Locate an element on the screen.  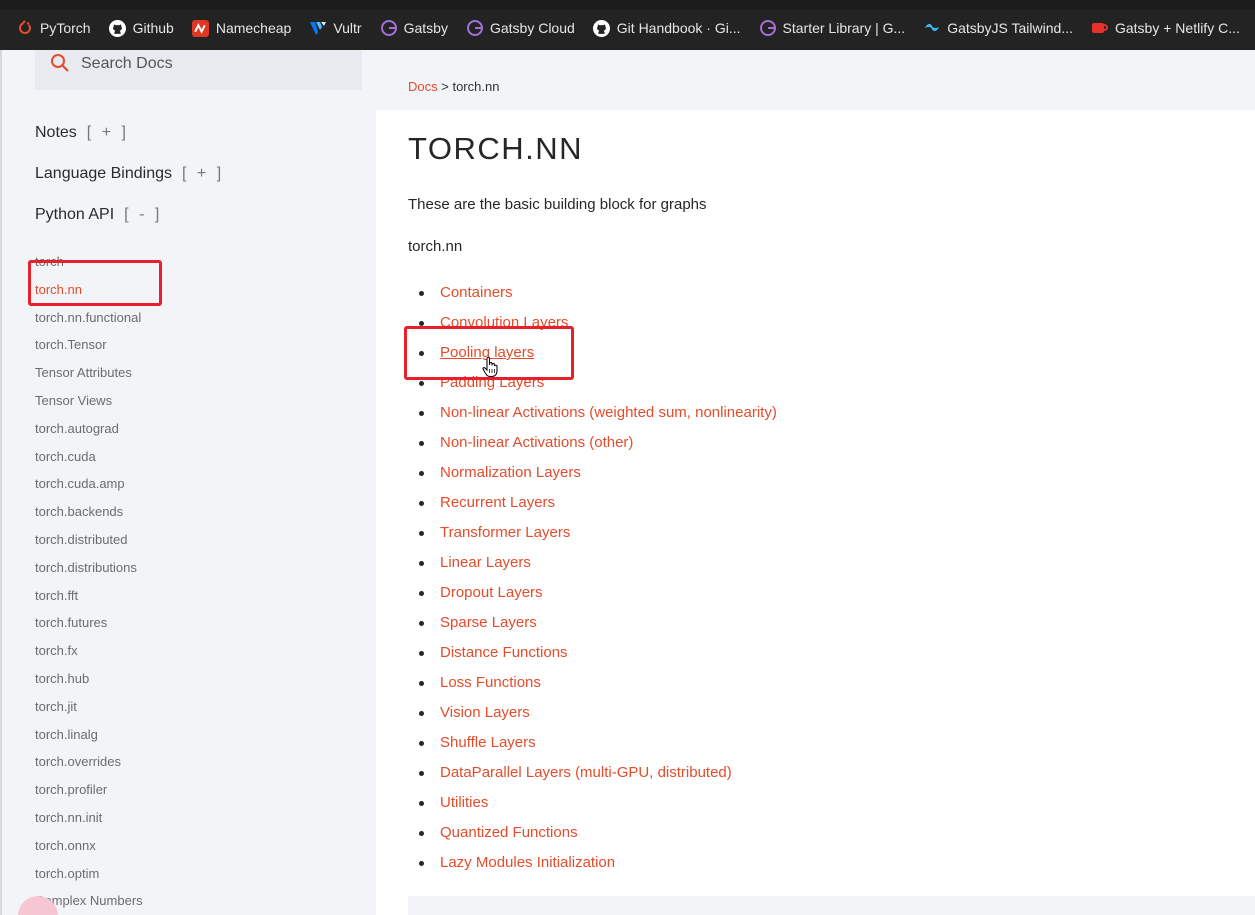
link-label: Loss Functions is located at coordinates (490, 682).